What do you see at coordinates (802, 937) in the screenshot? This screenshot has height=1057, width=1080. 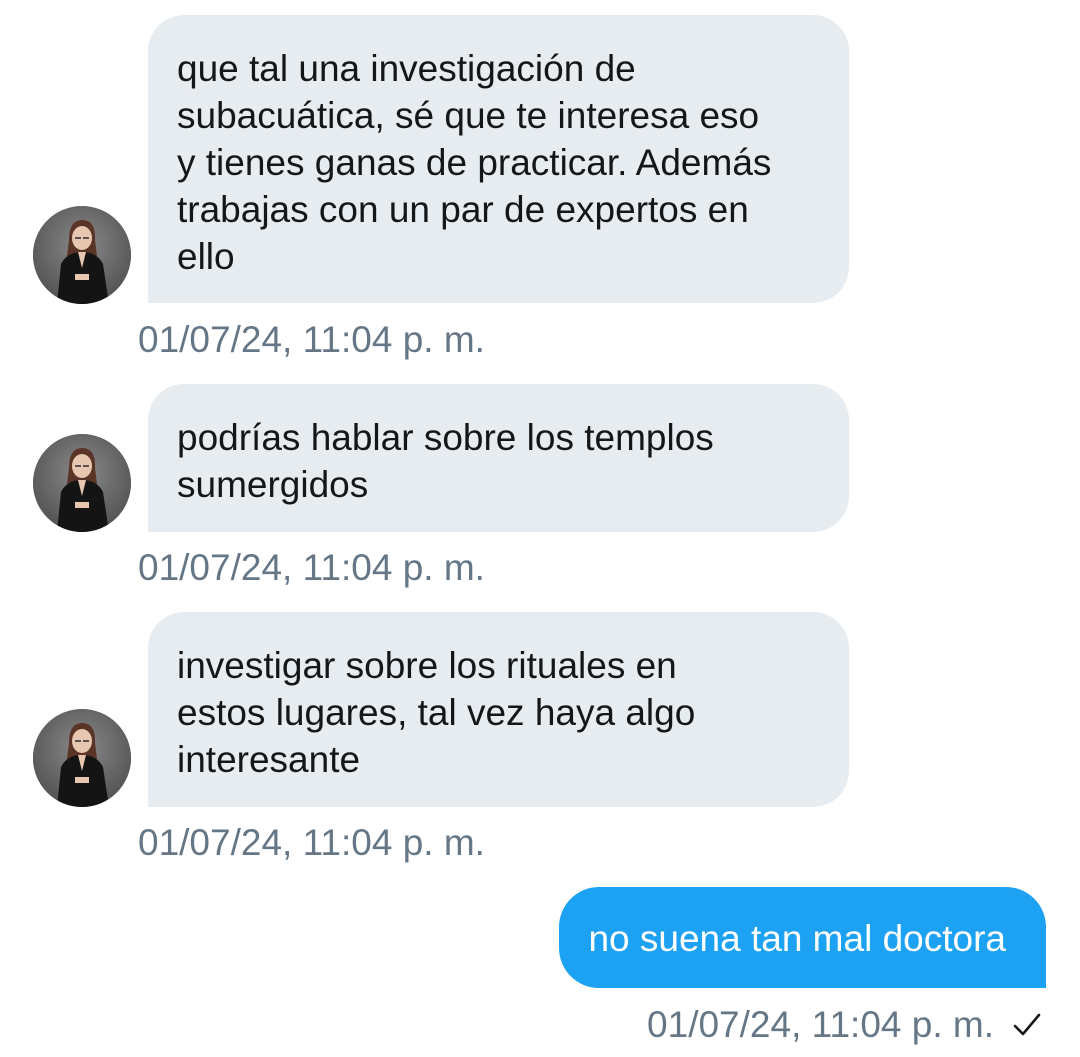 I see `message-bubble: no suena tan mal doctora` at bounding box center [802, 937].